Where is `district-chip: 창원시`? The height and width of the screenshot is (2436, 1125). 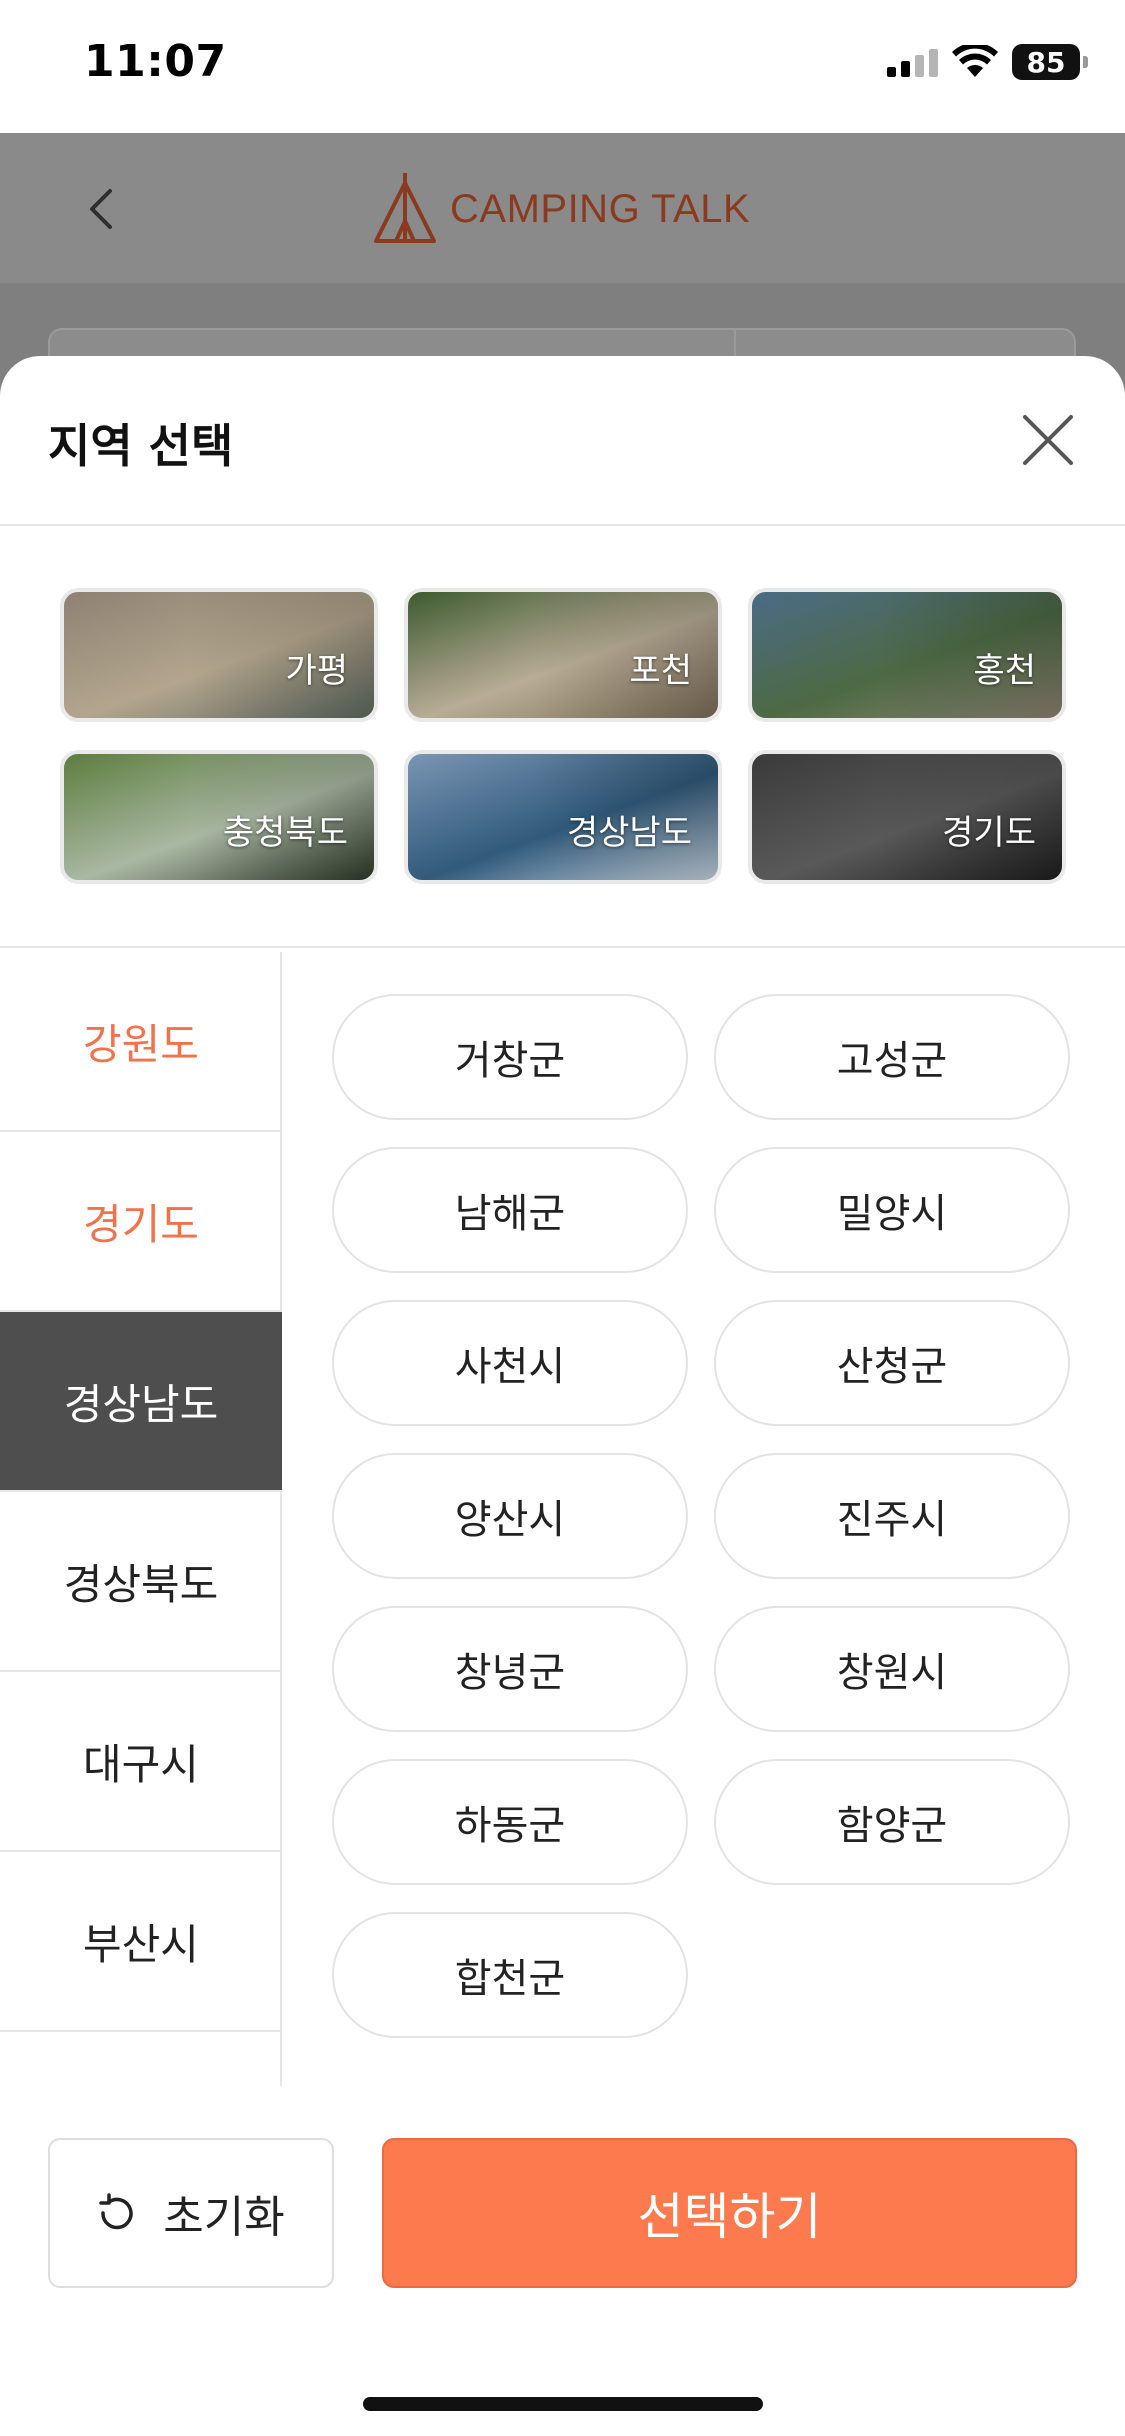 district-chip: 창원시 is located at coordinates (892, 1669).